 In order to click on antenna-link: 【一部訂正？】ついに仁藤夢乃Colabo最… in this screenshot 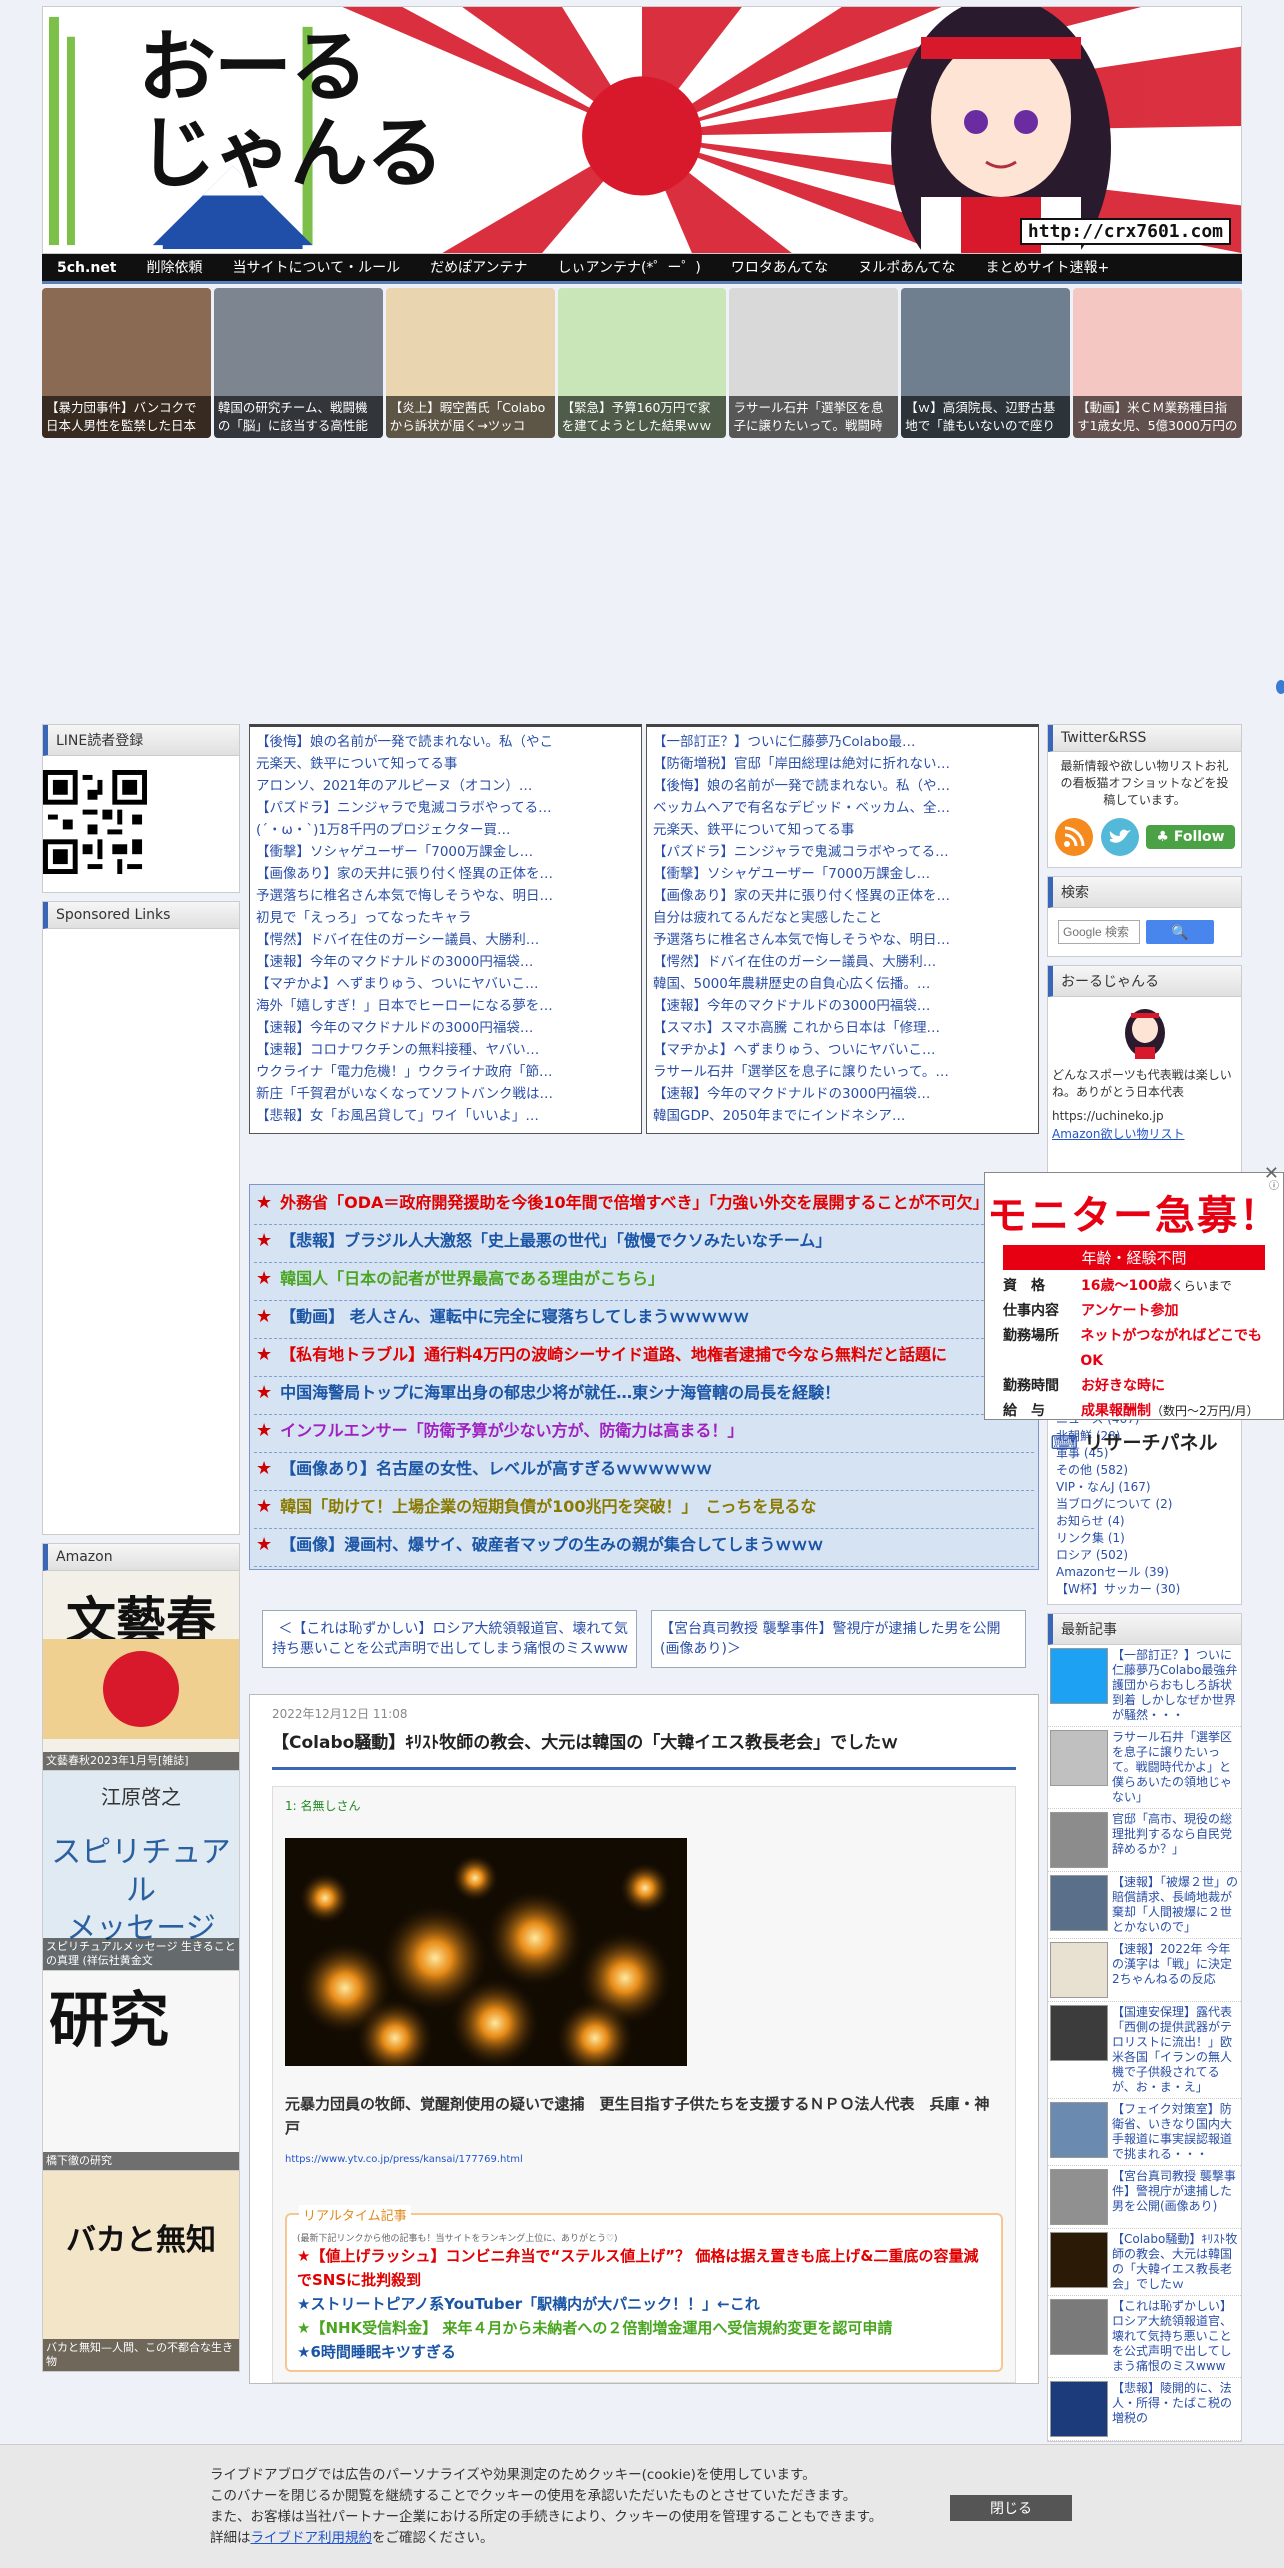, I will do `click(842, 742)`.